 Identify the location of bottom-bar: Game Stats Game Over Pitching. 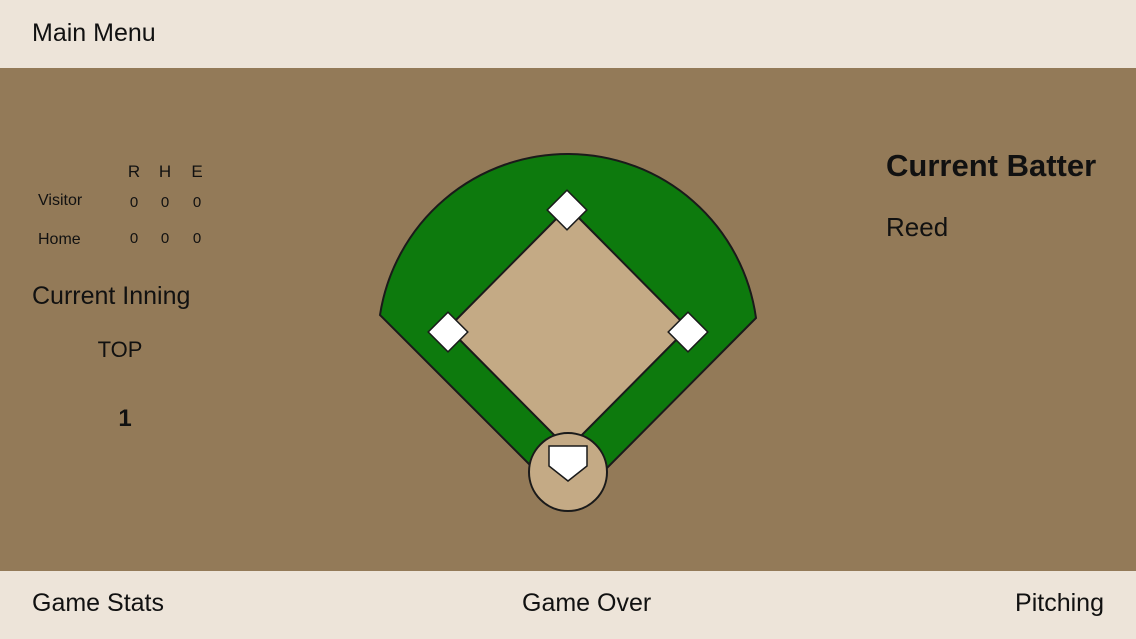
(568, 605).